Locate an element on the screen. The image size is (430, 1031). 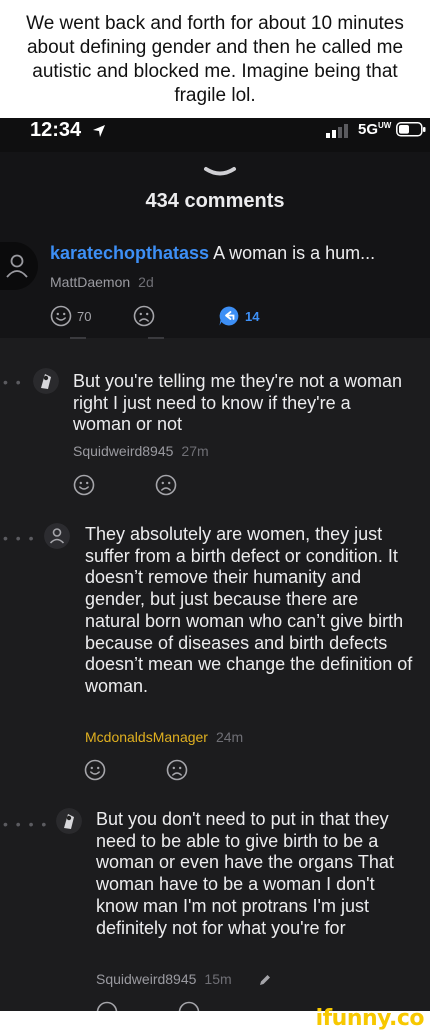
user-avatar-icon is located at coordinates (17, 266).